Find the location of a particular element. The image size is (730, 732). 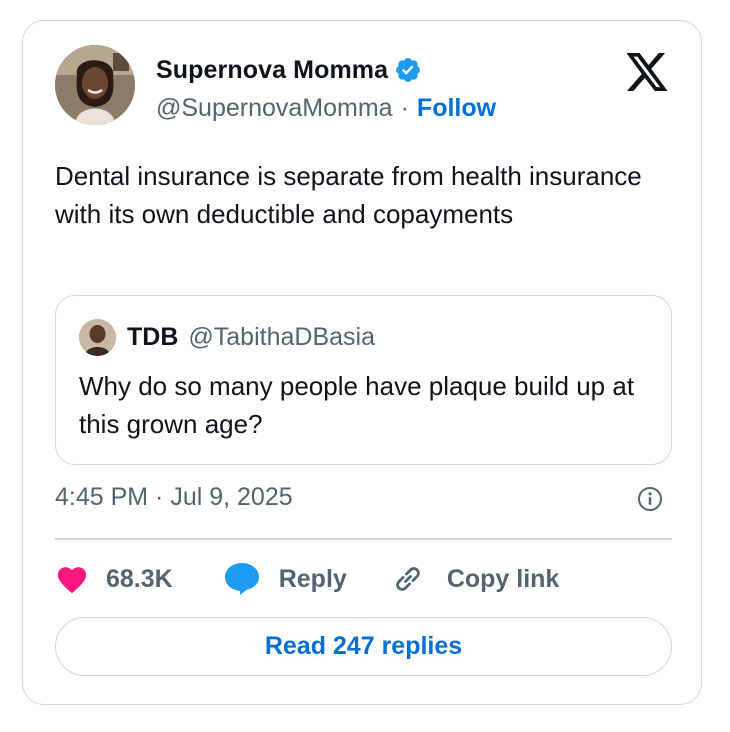

heart-icon is located at coordinates (72, 579).